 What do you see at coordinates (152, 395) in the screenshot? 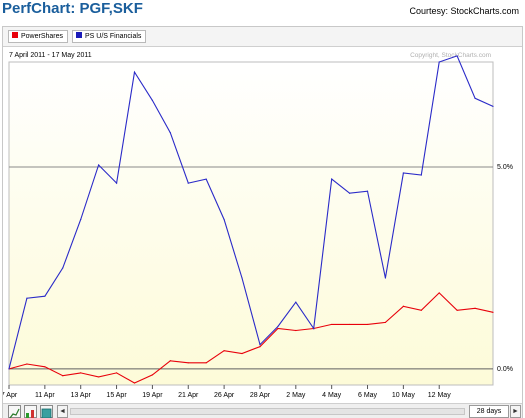
I see `x-tick-label: 19 Apr` at bounding box center [152, 395].